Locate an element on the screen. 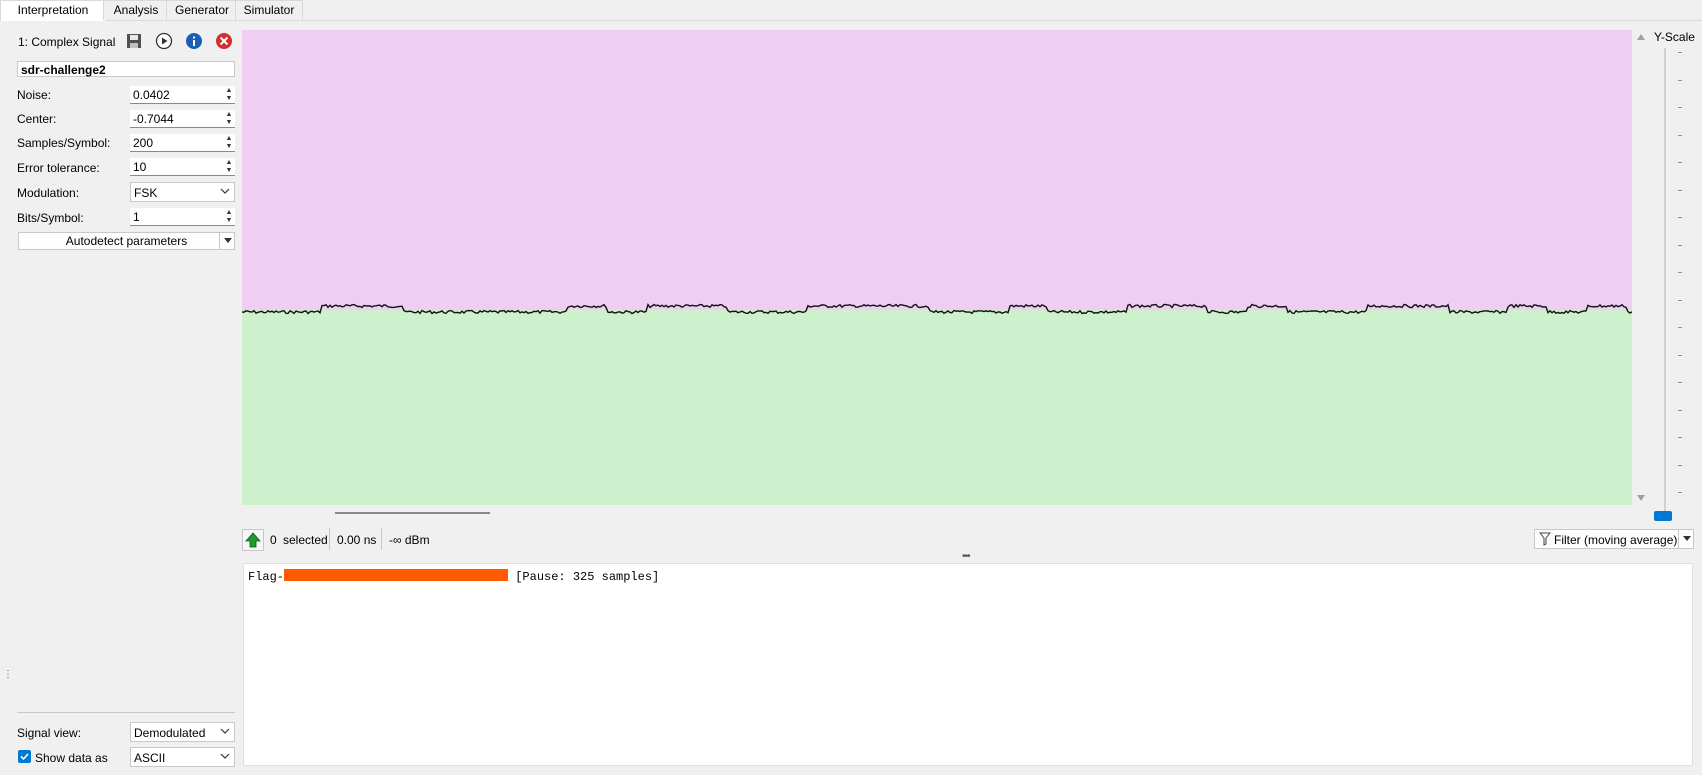  samples-value: 200 is located at coordinates (143, 143).